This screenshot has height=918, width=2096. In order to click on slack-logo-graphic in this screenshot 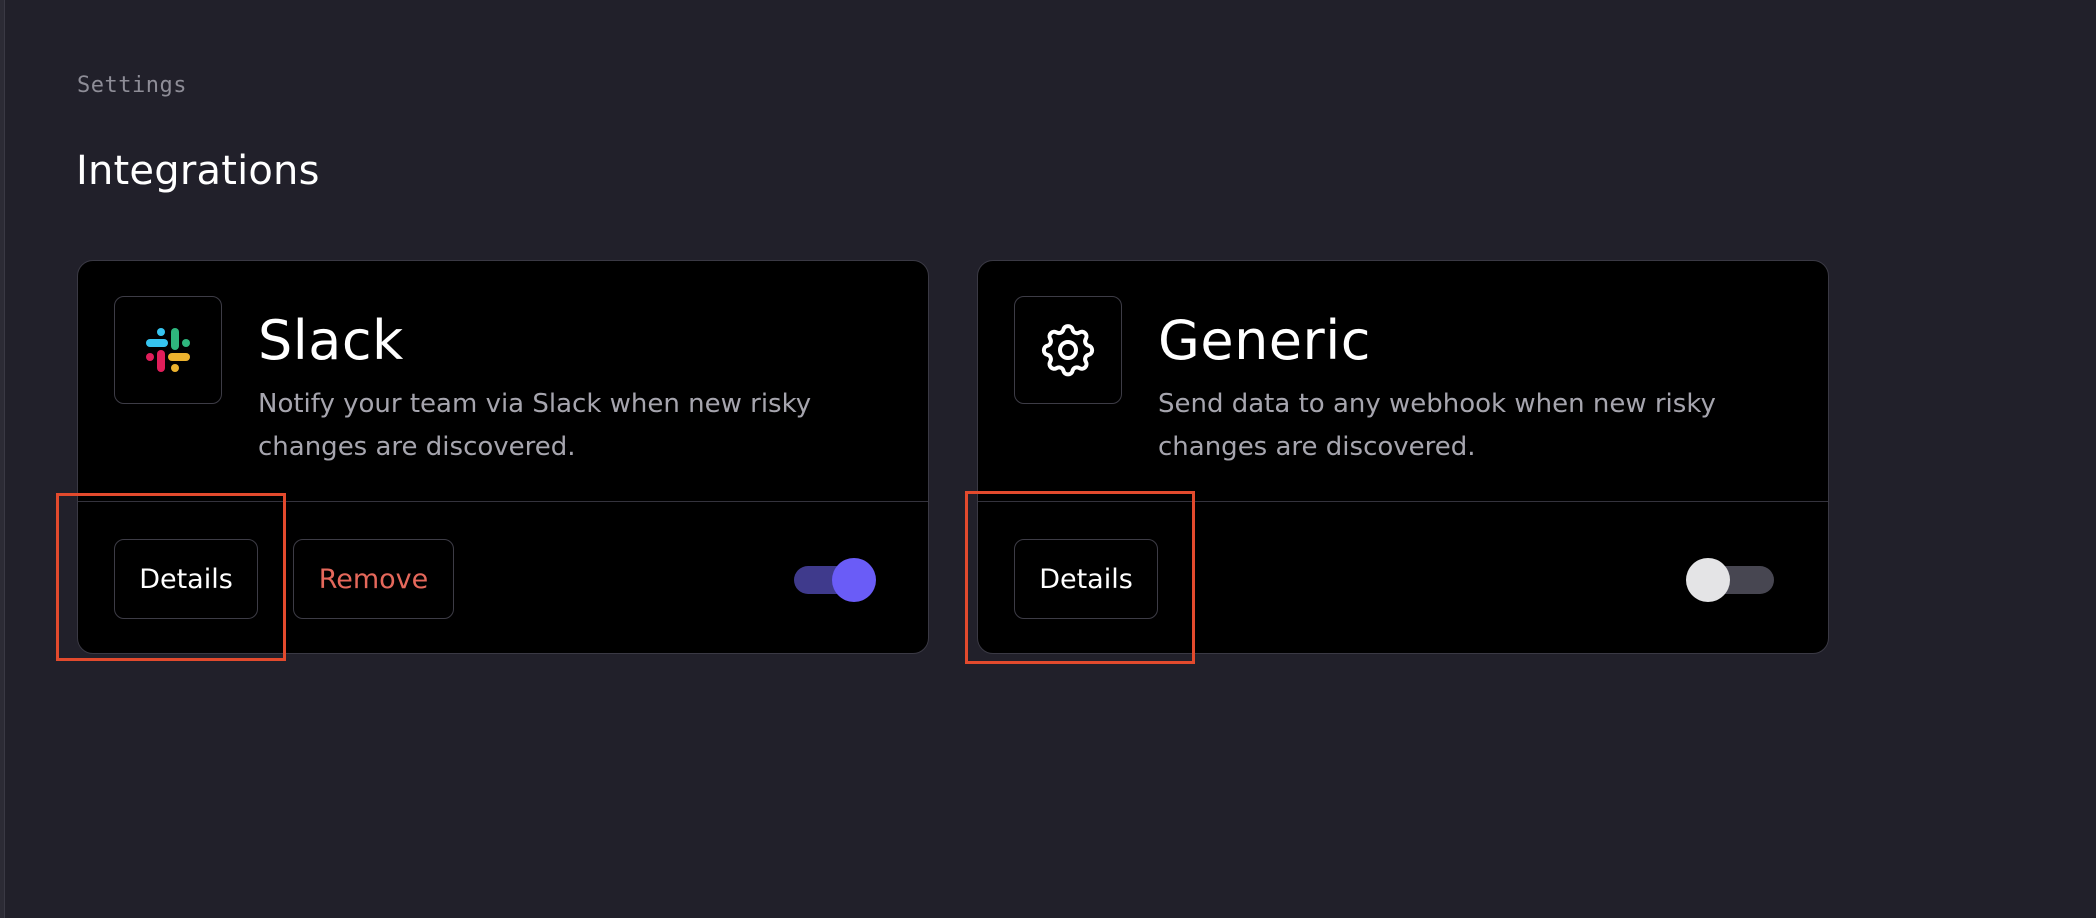, I will do `click(168, 350)`.